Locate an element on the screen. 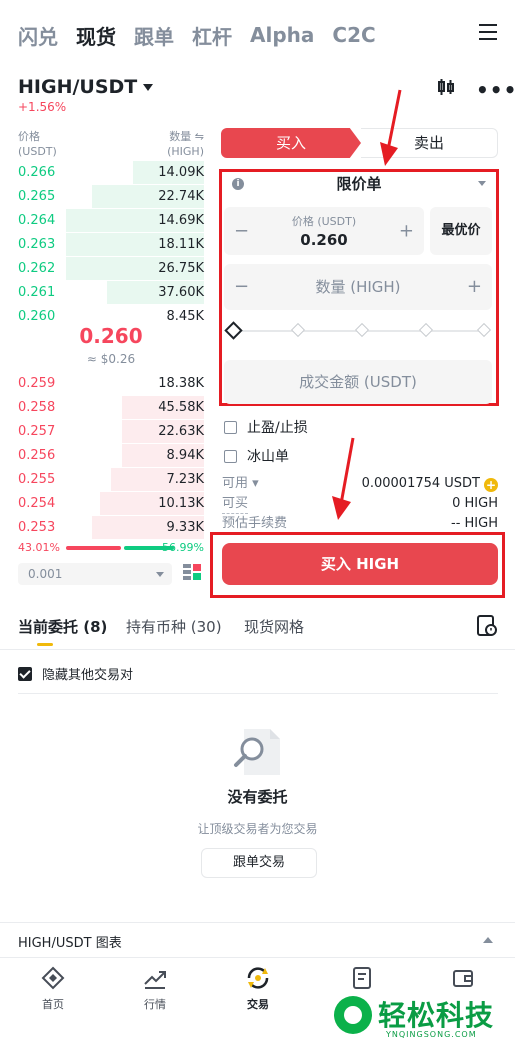 This screenshot has height=1041, width=515. ask-row: 0.258 45.58K is located at coordinates (111, 407).